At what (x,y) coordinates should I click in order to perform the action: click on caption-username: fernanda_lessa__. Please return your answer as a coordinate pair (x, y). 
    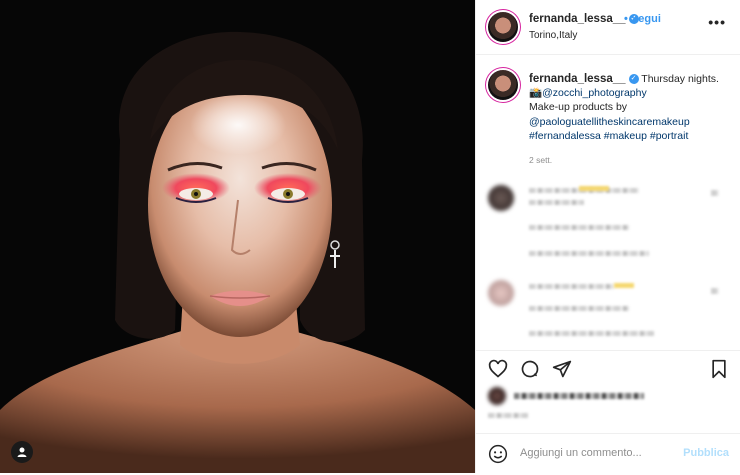
    Looking at the image, I should click on (577, 79).